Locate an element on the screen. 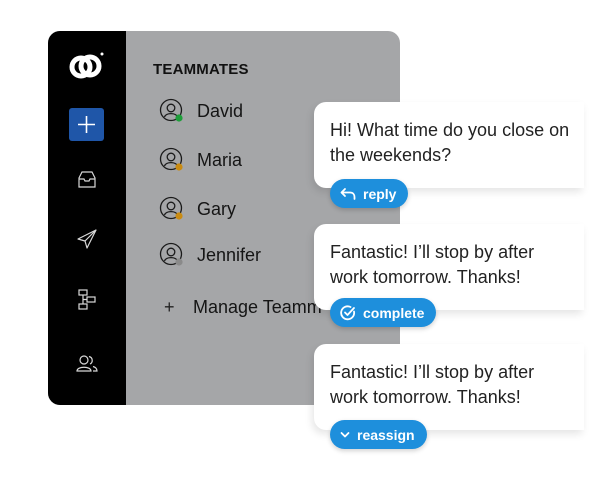 The width and height of the screenshot is (599, 480). linked-circles-logo is located at coordinates (86, 65).